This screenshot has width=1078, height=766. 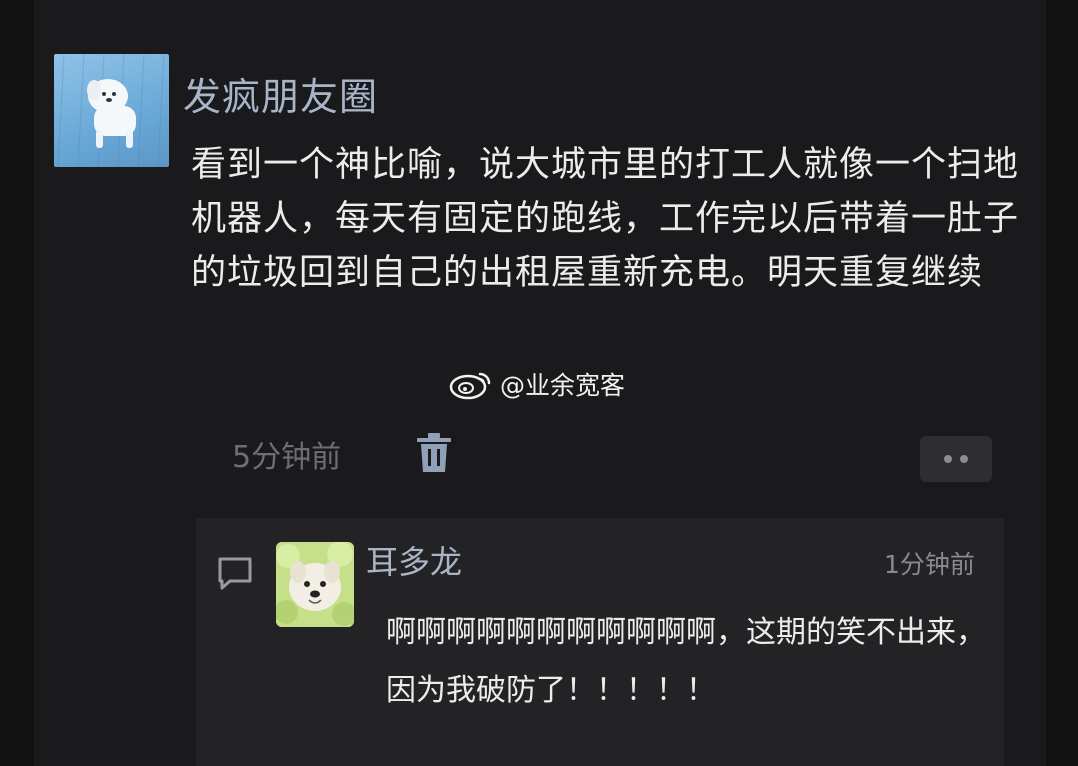 I want to click on right-edge-band, so click(x=1062, y=383).